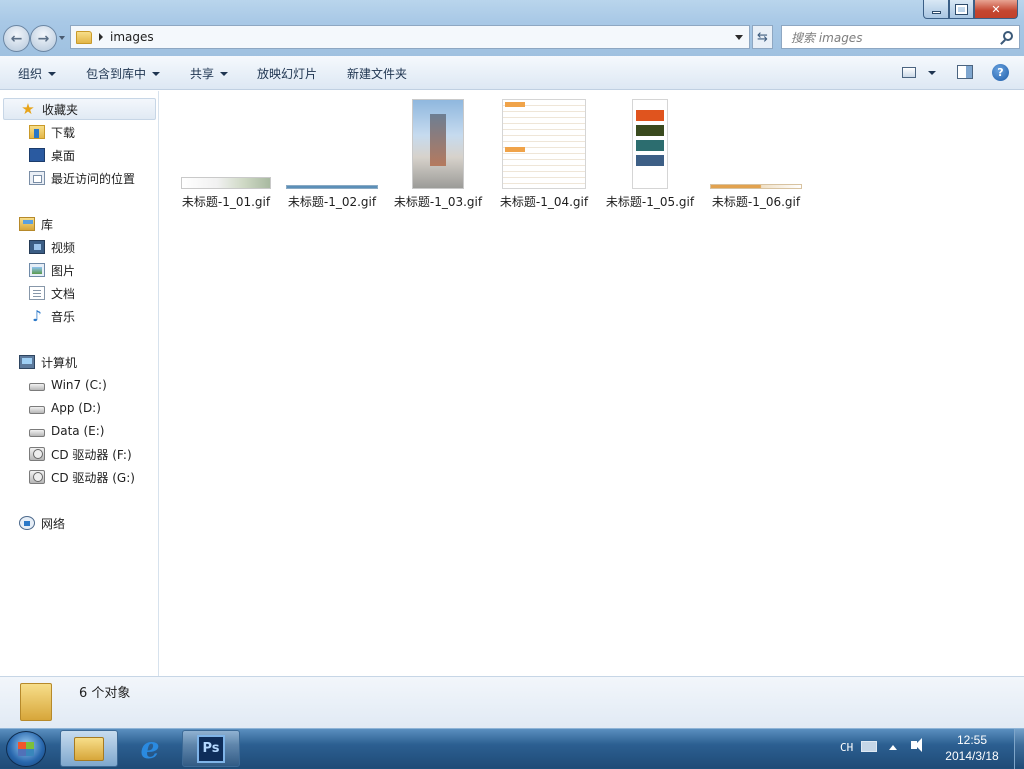 This screenshot has width=1024, height=769. I want to click on sidebar-group-favorites: ★ 收藏夹, so click(79, 109).